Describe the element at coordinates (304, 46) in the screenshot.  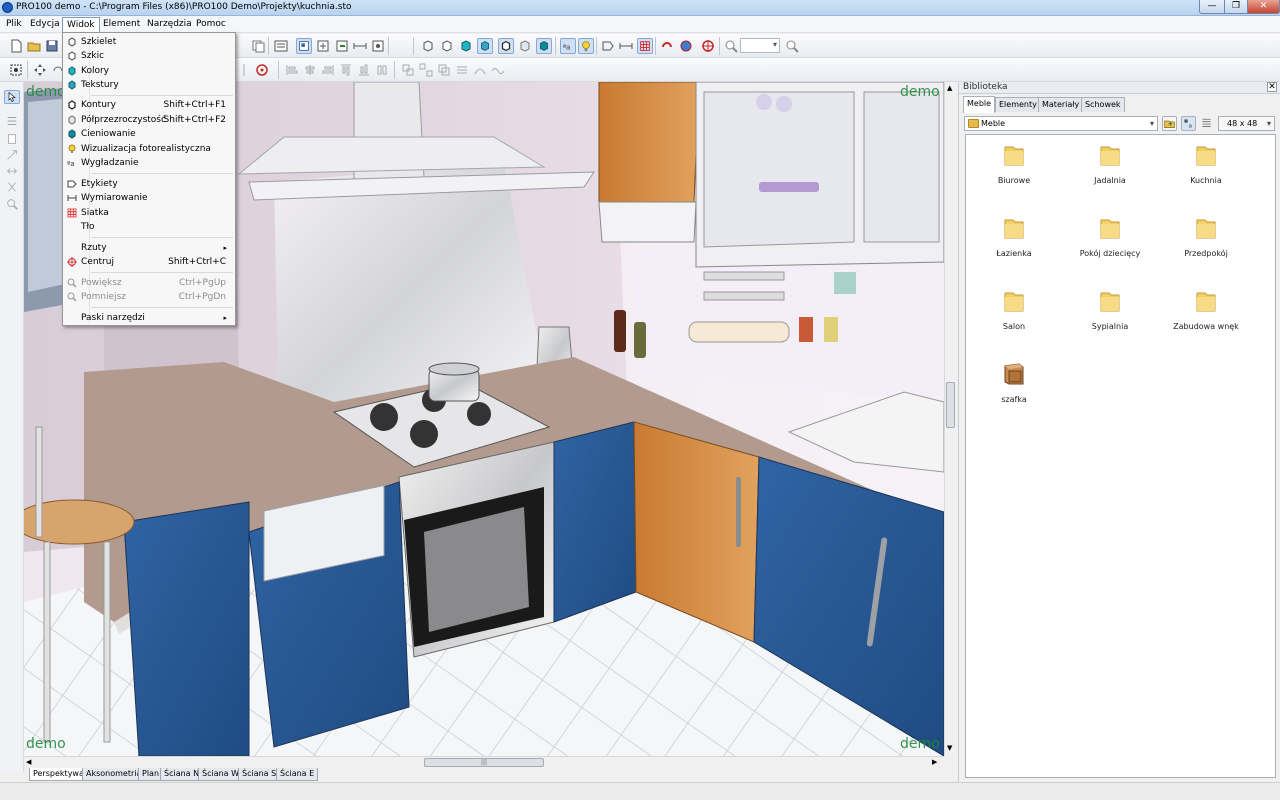
I see `snap-grid-icon` at that location.